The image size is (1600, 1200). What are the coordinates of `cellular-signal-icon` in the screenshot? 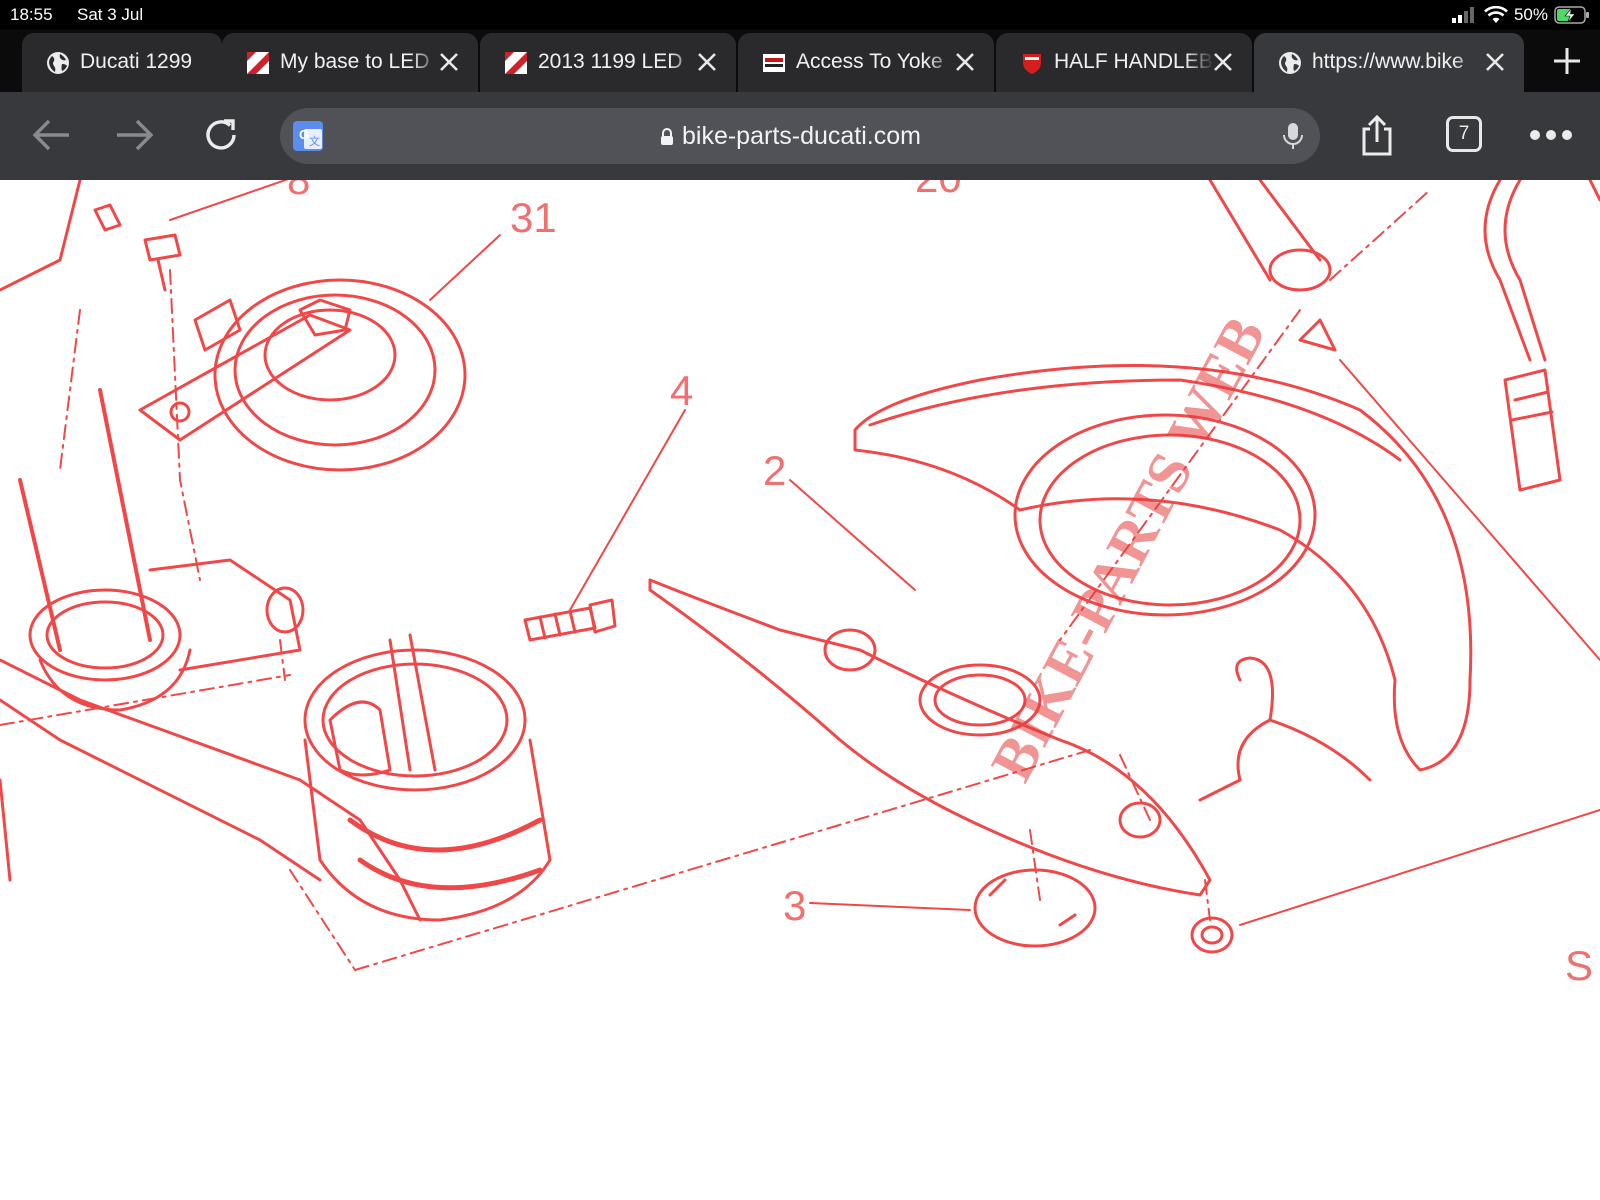 It's located at (1462, 15).